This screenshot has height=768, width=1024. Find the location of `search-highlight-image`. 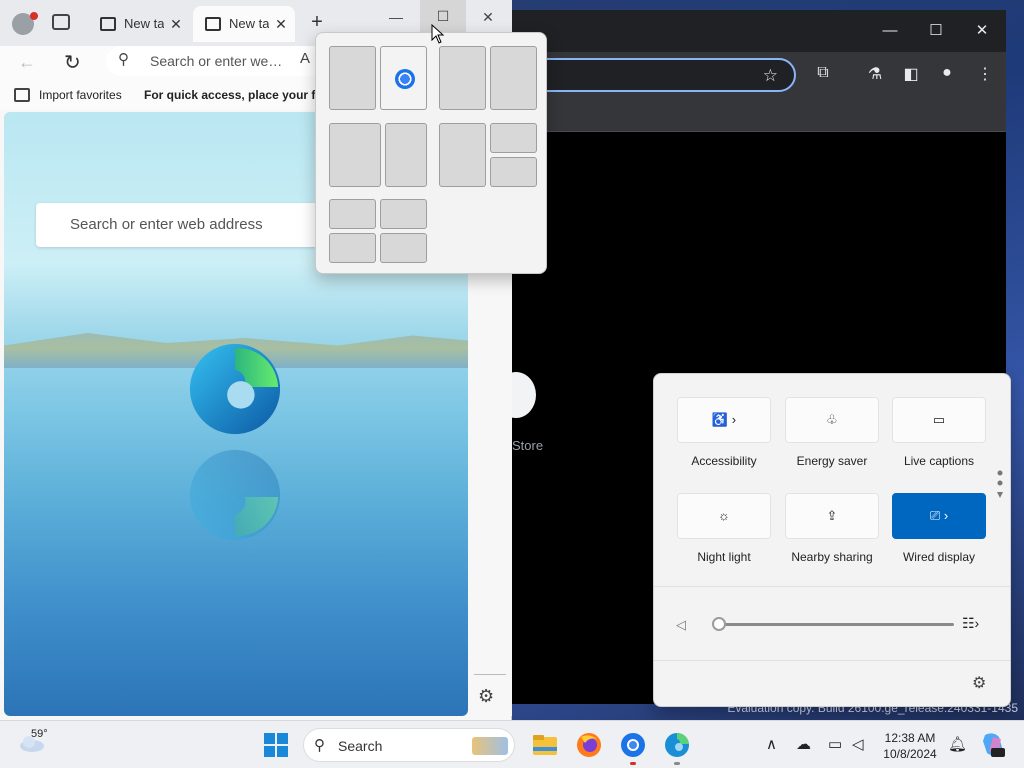

search-highlight-image is located at coordinates (490, 746).